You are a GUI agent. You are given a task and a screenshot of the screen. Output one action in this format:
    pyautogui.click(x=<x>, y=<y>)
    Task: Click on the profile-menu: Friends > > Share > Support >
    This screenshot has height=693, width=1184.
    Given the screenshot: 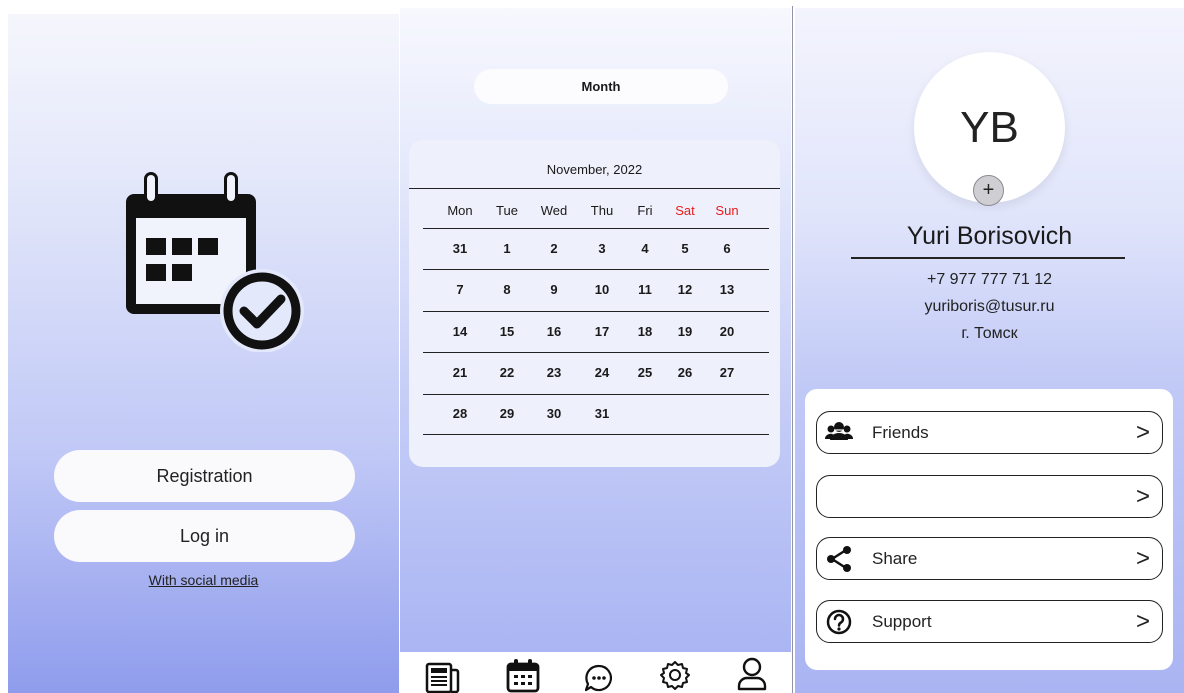 What is the action you would take?
    pyautogui.click(x=989, y=529)
    